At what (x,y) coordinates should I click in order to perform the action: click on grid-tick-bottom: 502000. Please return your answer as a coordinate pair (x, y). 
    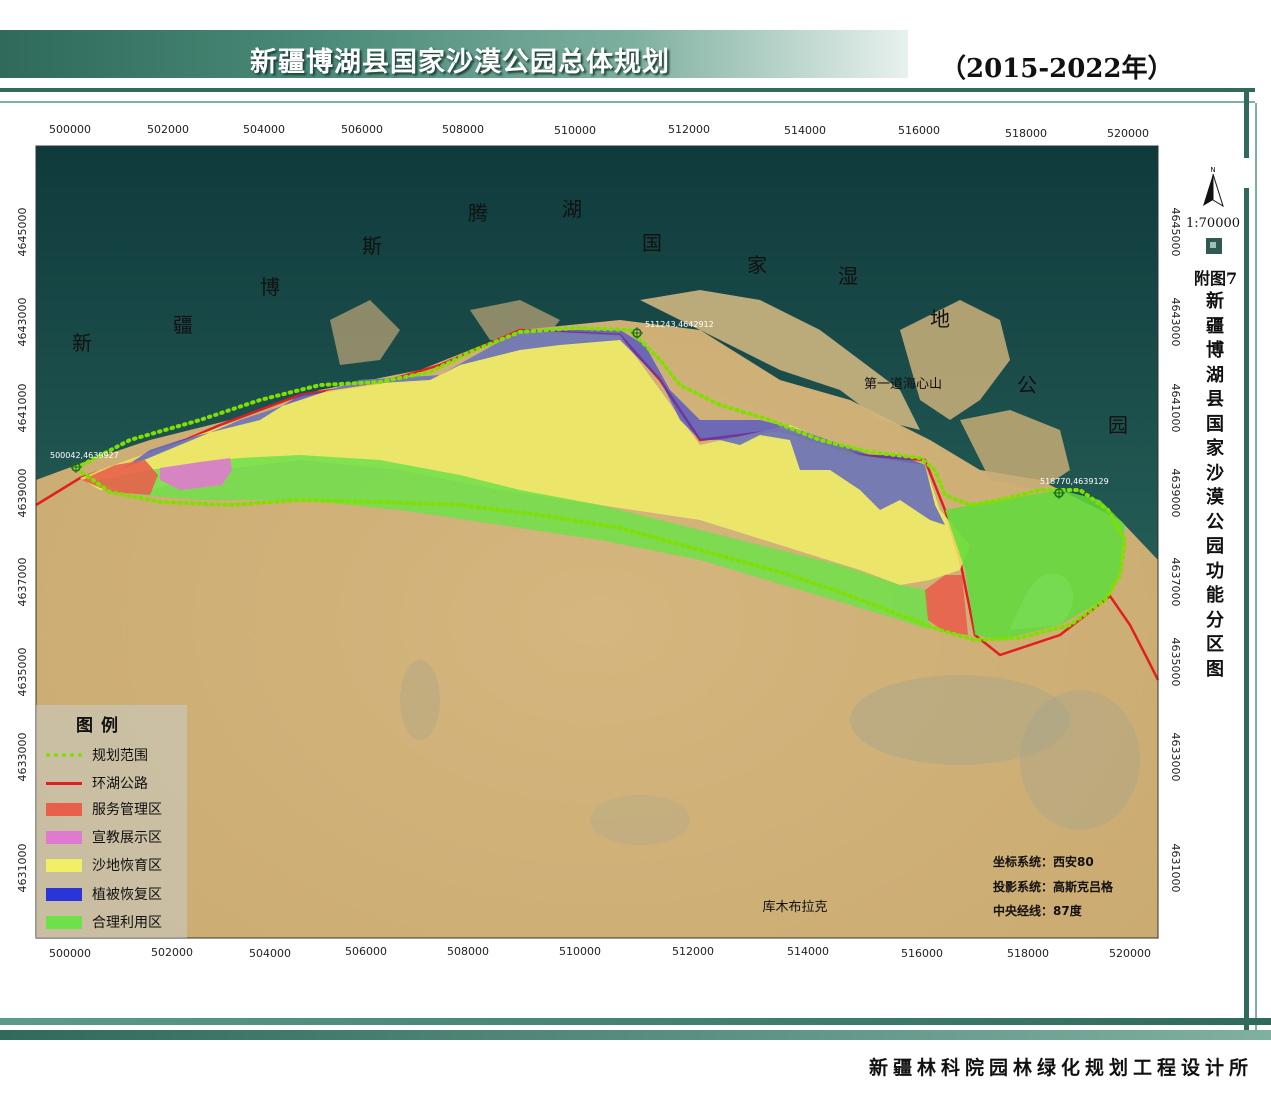
    Looking at the image, I should click on (172, 952).